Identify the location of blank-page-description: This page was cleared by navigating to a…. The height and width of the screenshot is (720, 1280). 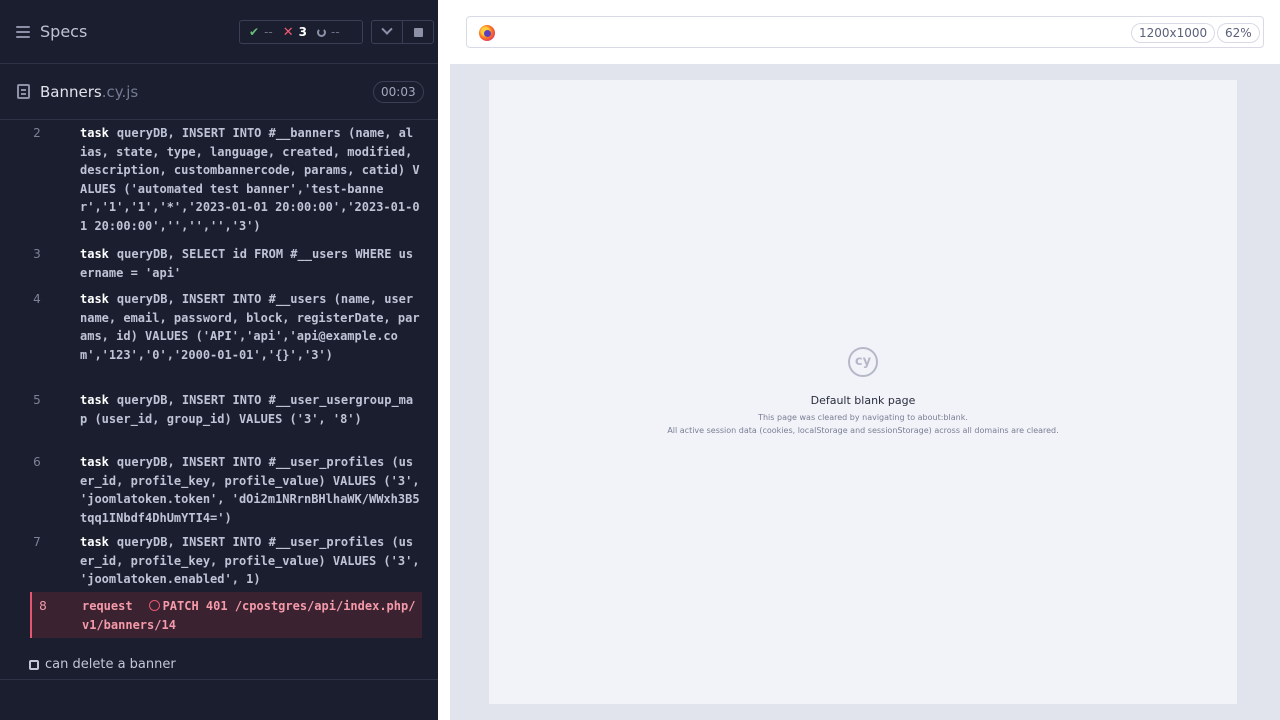
(863, 417).